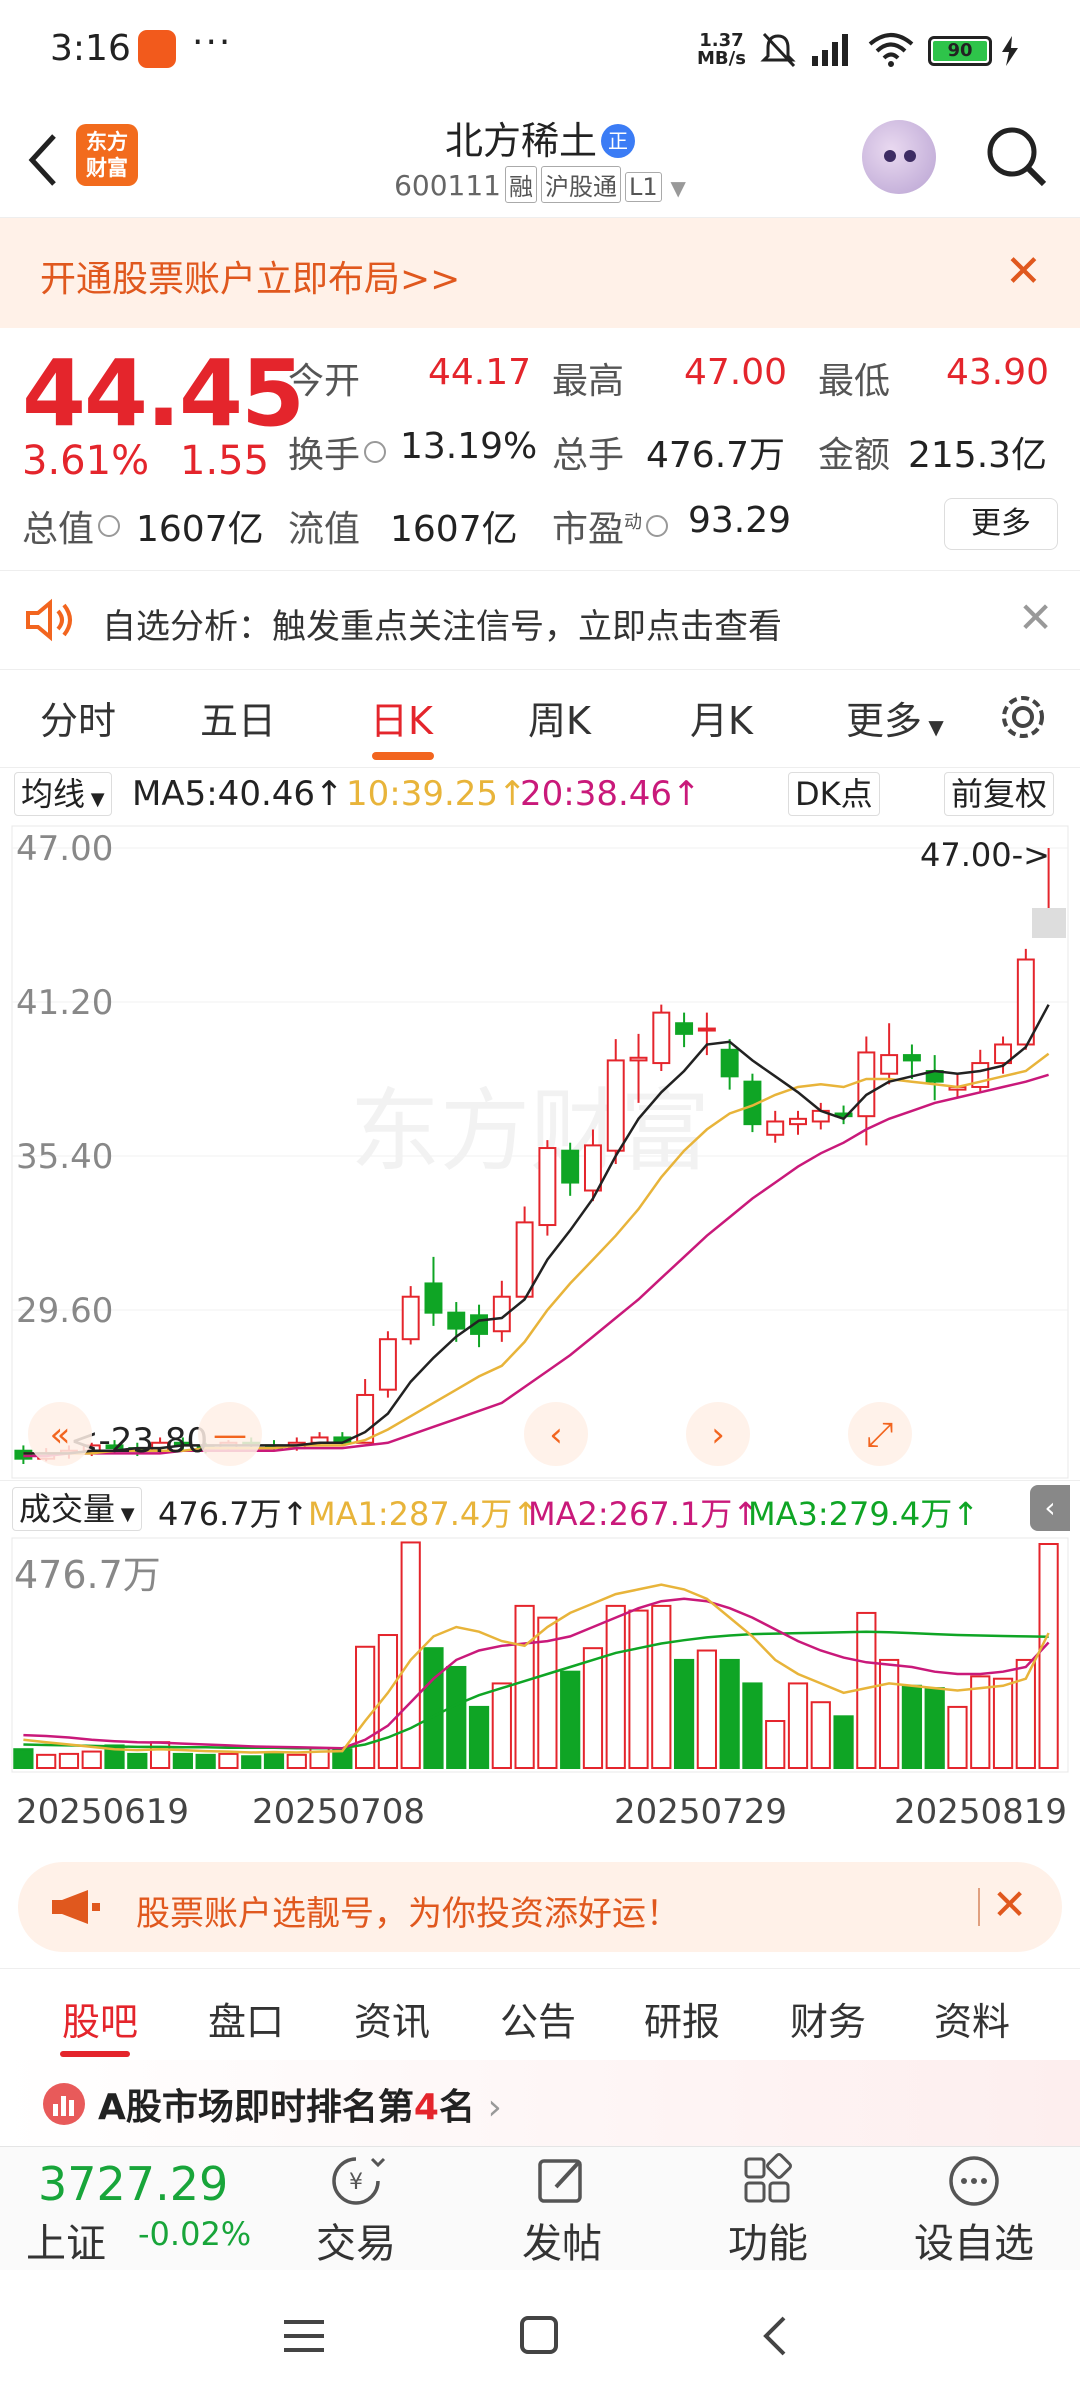 This screenshot has height=2400, width=1080. What do you see at coordinates (304, 2336) in the screenshot?
I see `menu-icon` at bounding box center [304, 2336].